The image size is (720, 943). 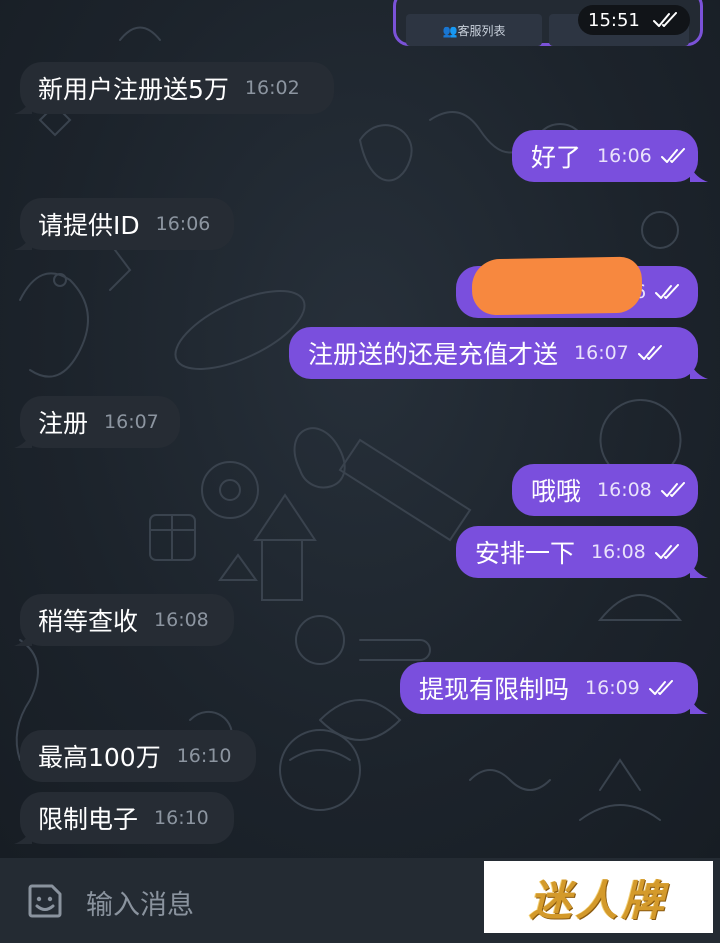 I want to click on message-outgoing: 哦哦 16:08, so click(x=605, y=490).